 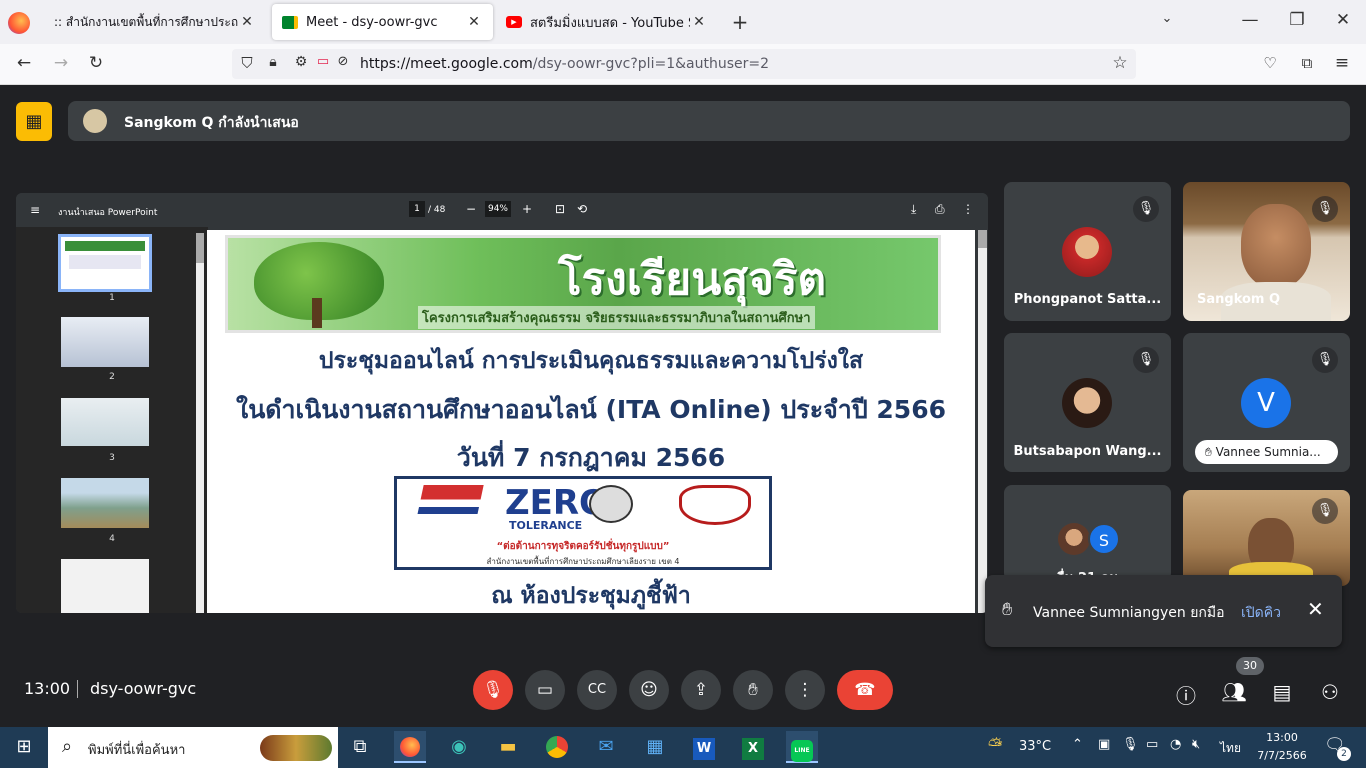 What do you see at coordinates (24, 747) in the screenshot?
I see `windows-start-icon: ⊞` at bounding box center [24, 747].